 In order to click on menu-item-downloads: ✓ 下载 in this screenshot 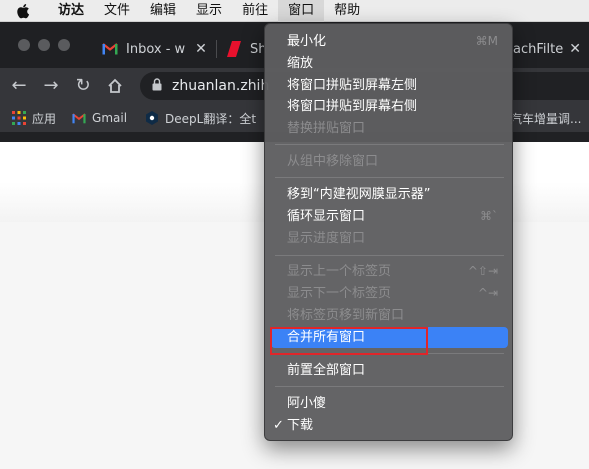, I will do `click(389, 425)`.